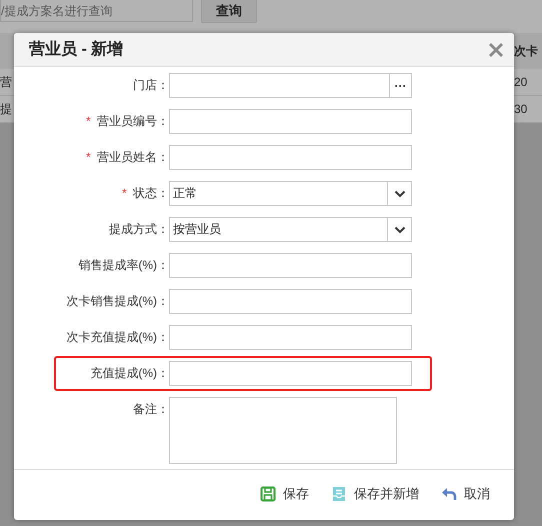 The width and height of the screenshot is (542, 526). Describe the element at coordinates (526, 51) in the screenshot. I see `column-header: 次卡` at that location.